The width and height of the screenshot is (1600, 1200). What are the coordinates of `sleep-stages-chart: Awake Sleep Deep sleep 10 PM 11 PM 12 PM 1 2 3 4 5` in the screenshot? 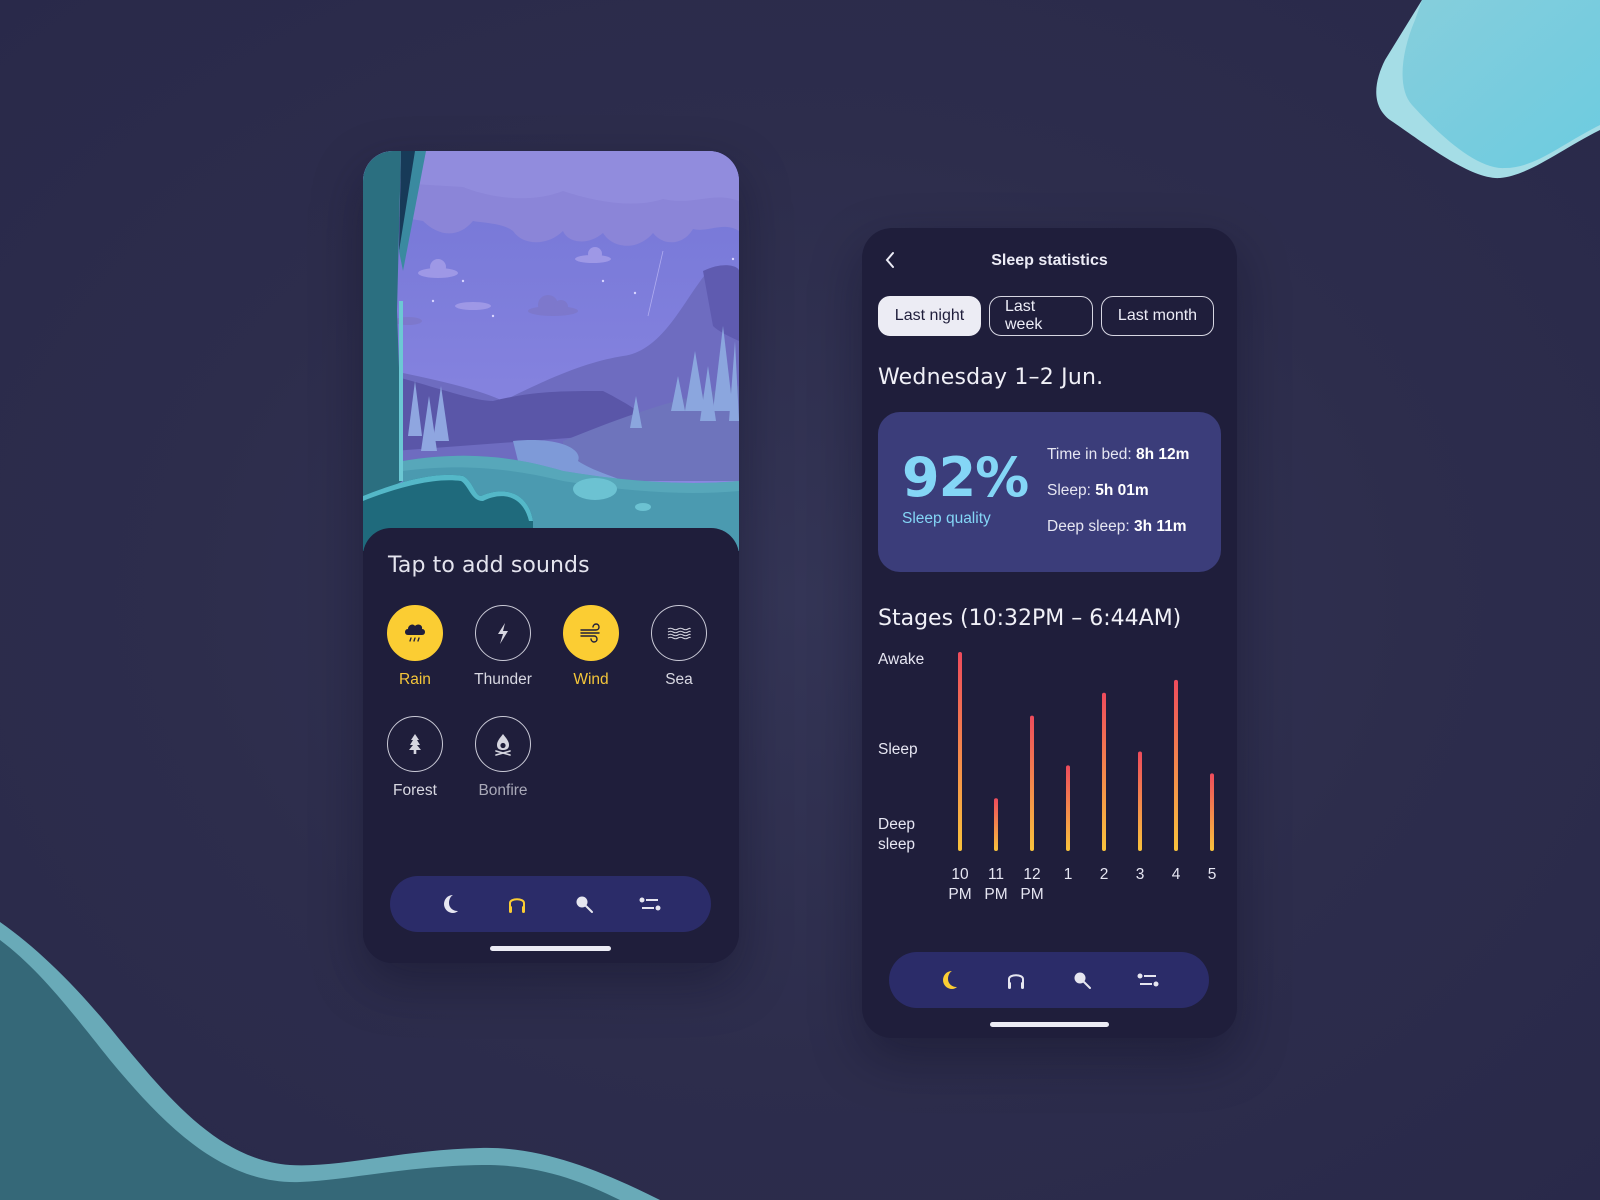 It's located at (1049, 773).